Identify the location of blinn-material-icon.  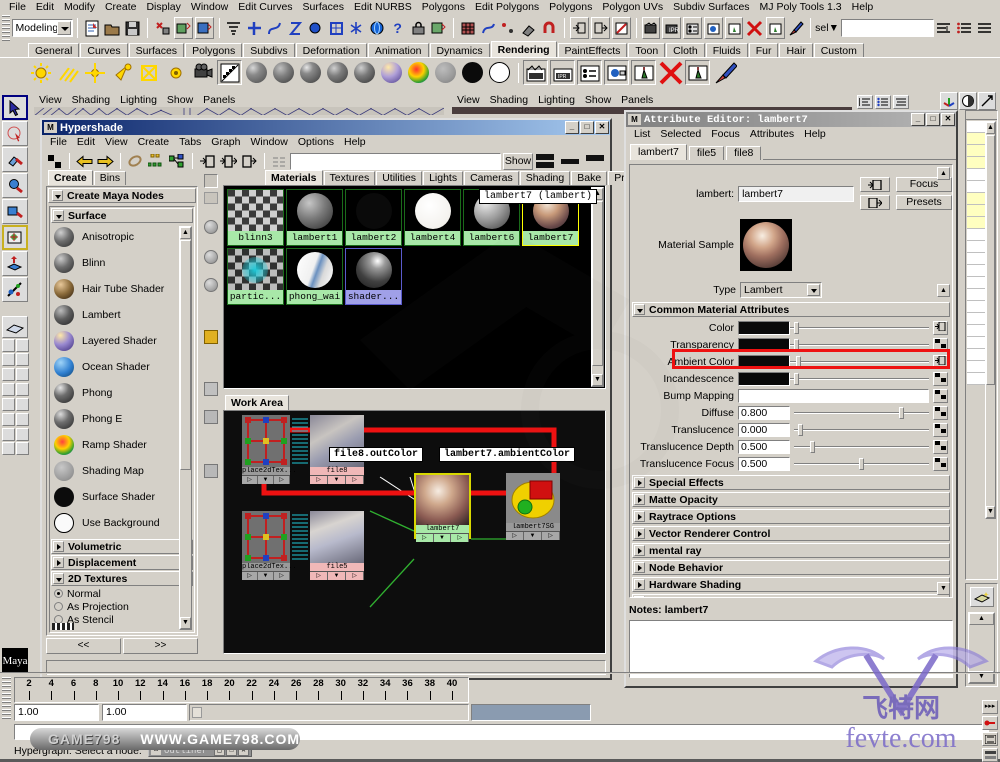
(256, 72).